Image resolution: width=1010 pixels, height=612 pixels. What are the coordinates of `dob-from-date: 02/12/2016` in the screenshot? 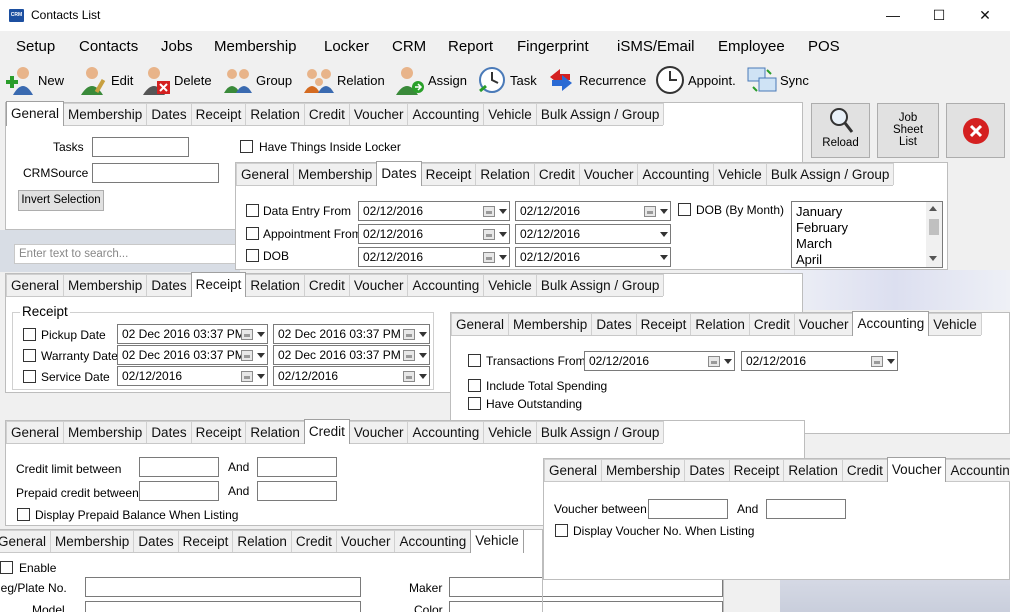 It's located at (434, 257).